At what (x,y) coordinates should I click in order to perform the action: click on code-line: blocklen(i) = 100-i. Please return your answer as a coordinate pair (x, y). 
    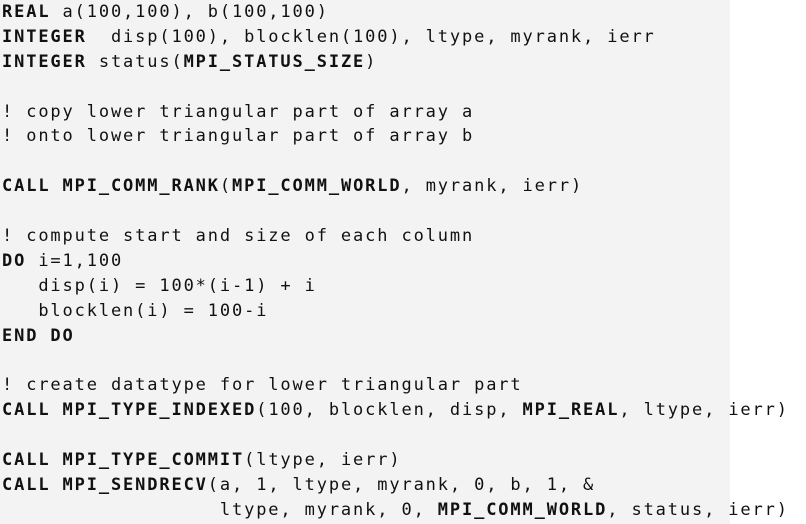
    Looking at the image, I should click on (395, 311).